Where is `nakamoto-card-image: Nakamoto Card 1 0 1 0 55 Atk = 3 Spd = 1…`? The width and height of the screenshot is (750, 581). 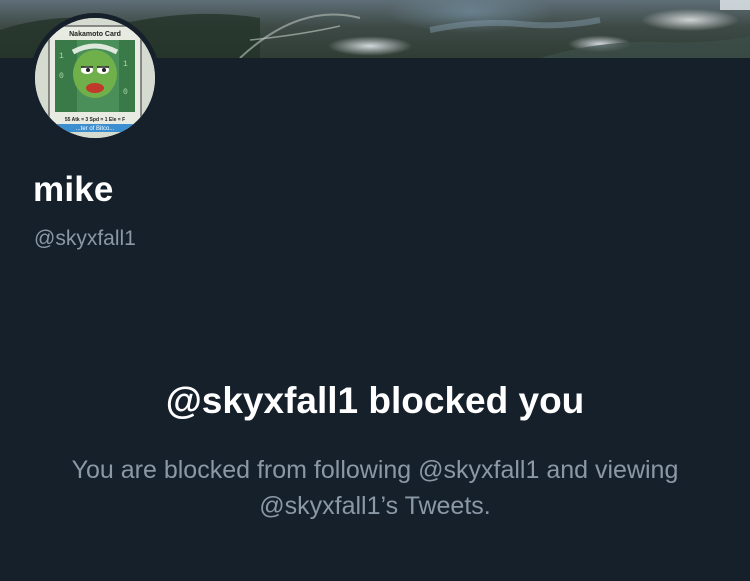 nakamoto-card-image: Nakamoto Card 1 0 1 0 55 Atk = 3 Spd = 1… is located at coordinates (95, 78).